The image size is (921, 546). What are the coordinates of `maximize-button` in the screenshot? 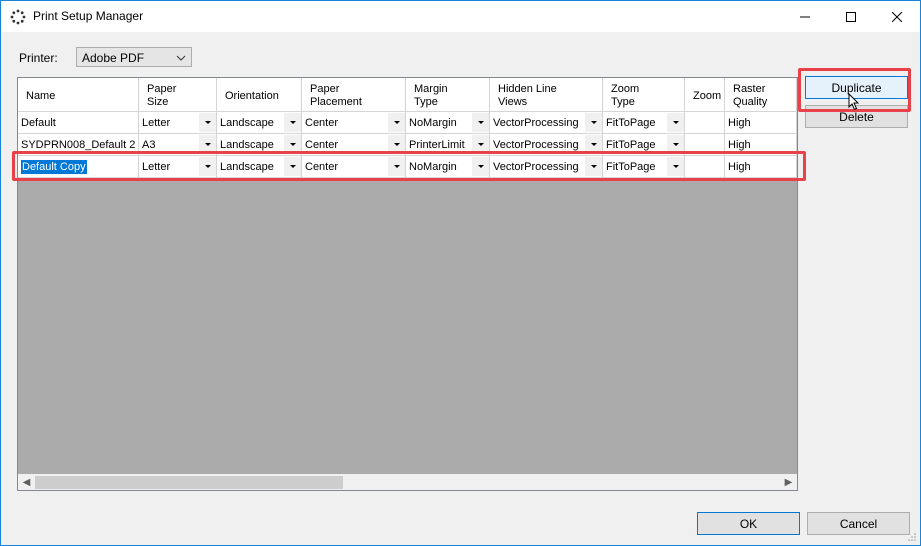 It's located at (851, 16).